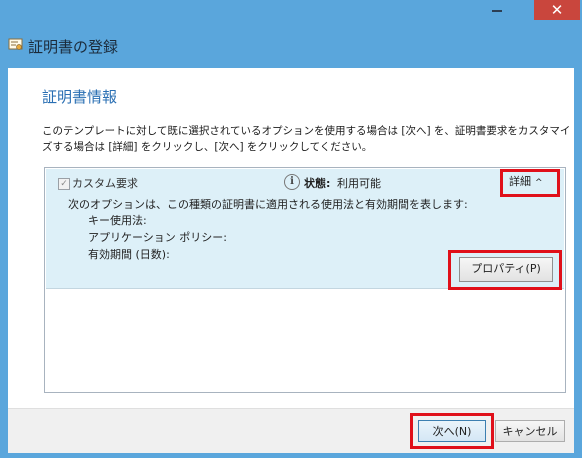 The height and width of the screenshot is (458, 582). What do you see at coordinates (117, 220) in the screenshot?
I see `key-usage-label: キー使用法:` at bounding box center [117, 220].